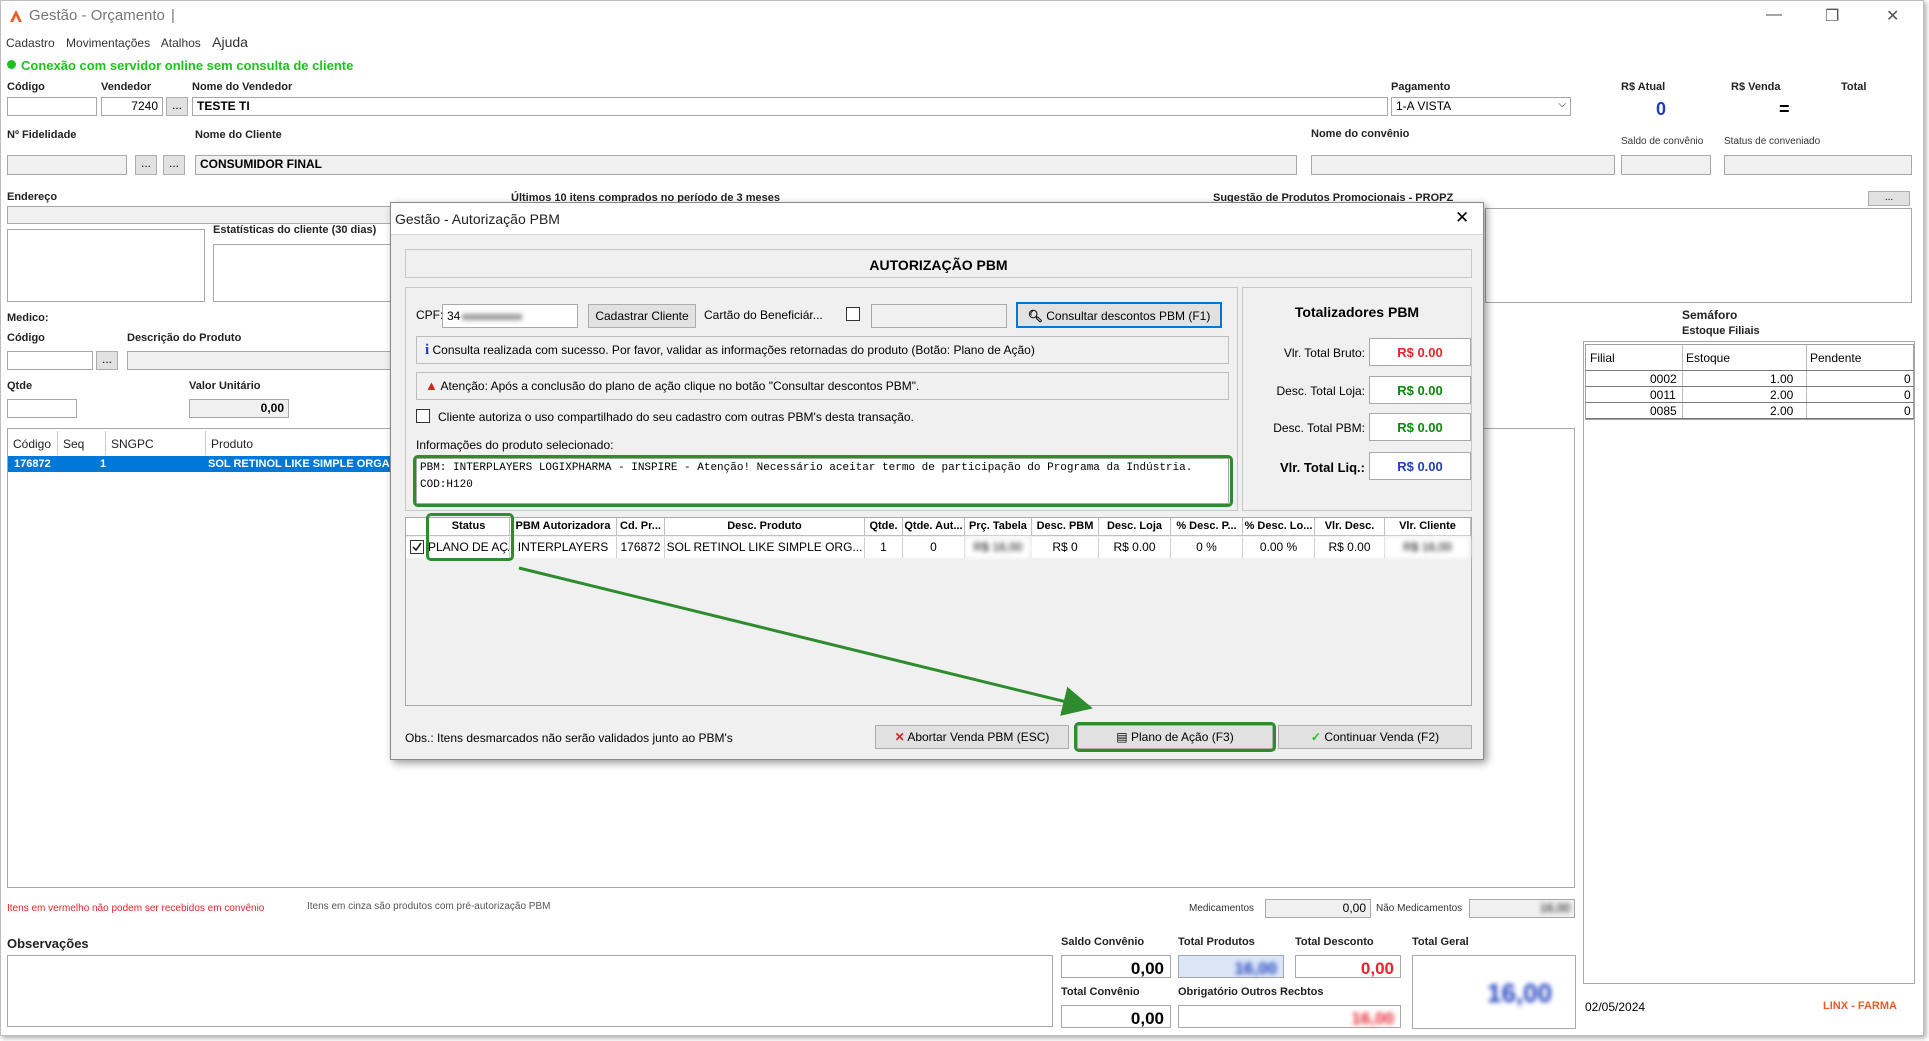 This screenshot has height=1041, width=1929. What do you see at coordinates (50, 360) in the screenshot?
I see `codigo-produto-input` at bounding box center [50, 360].